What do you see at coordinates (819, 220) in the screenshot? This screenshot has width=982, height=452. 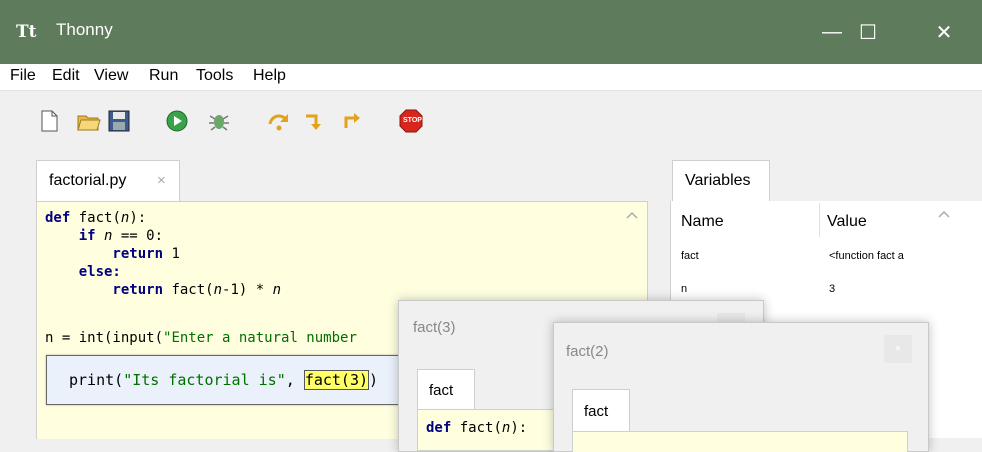 I see `column-divider` at bounding box center [819, 220].